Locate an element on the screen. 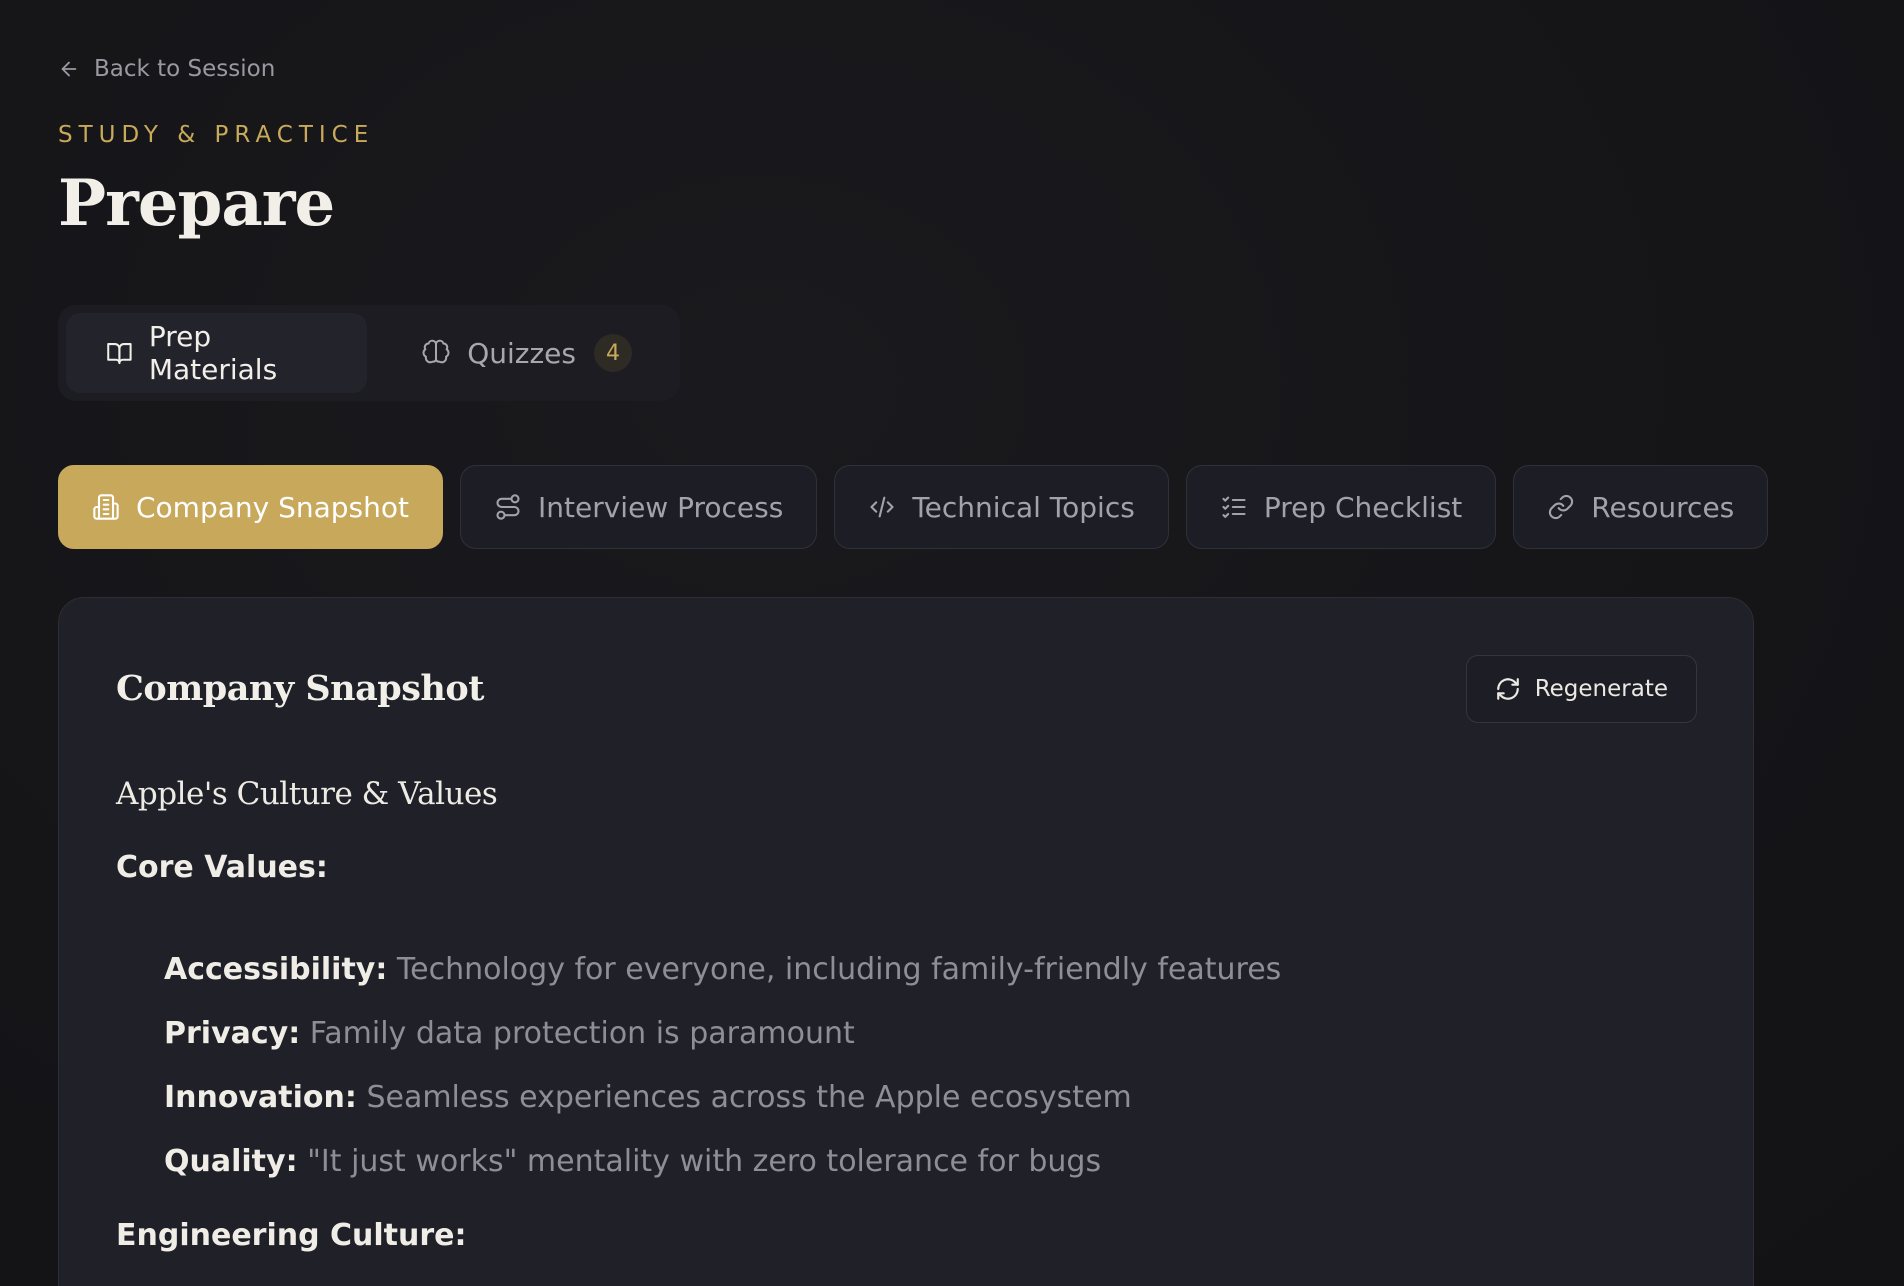 The height and width of the screenshot is (1286, 1904). tab-quizzes-label: Quizzes is located at coordinates (521, 353).